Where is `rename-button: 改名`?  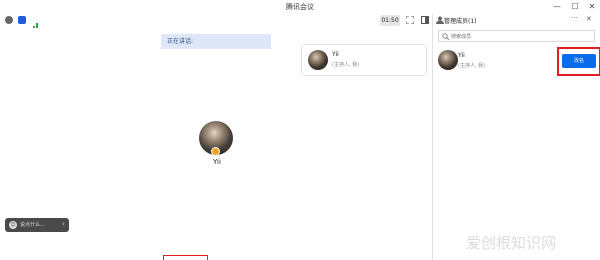
rename-button: 改名 is located at coordinates (579, 61).